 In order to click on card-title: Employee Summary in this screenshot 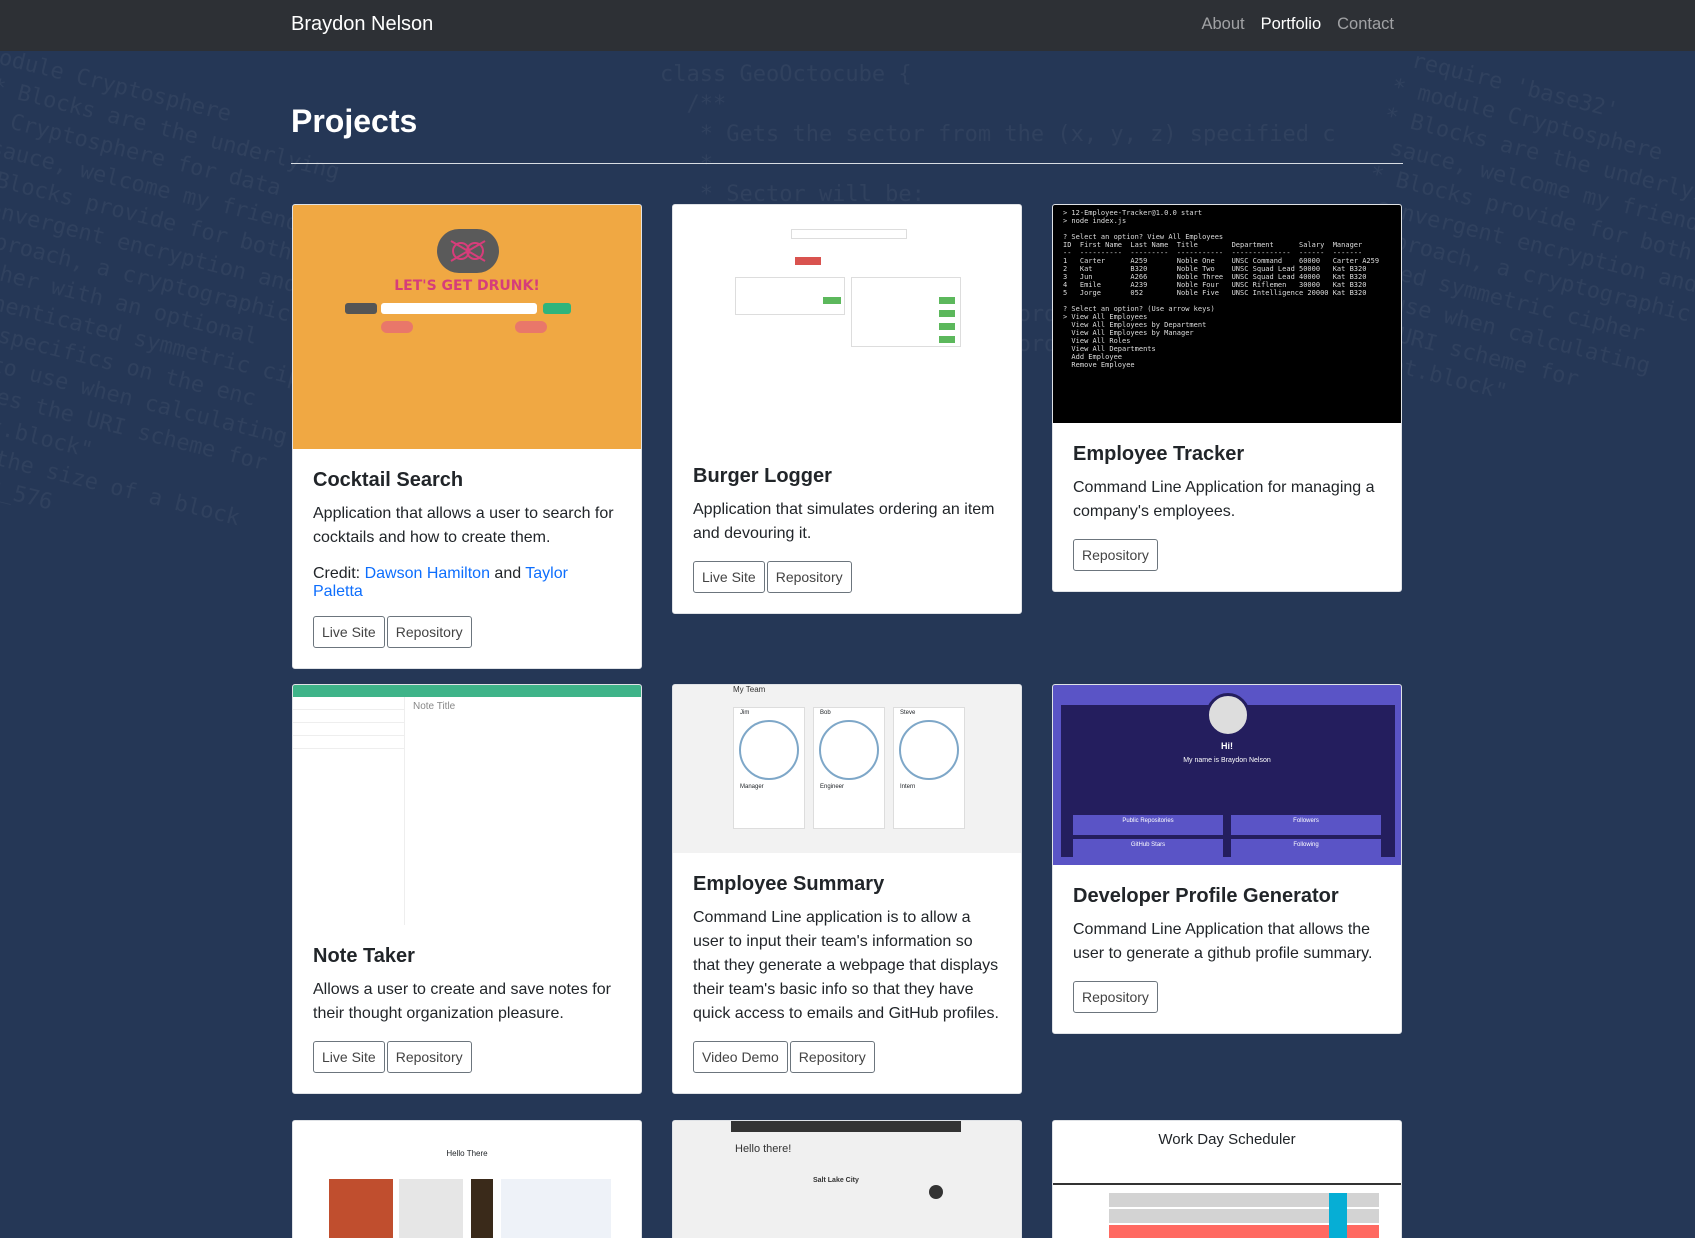, I will do `click(789, 884)`.